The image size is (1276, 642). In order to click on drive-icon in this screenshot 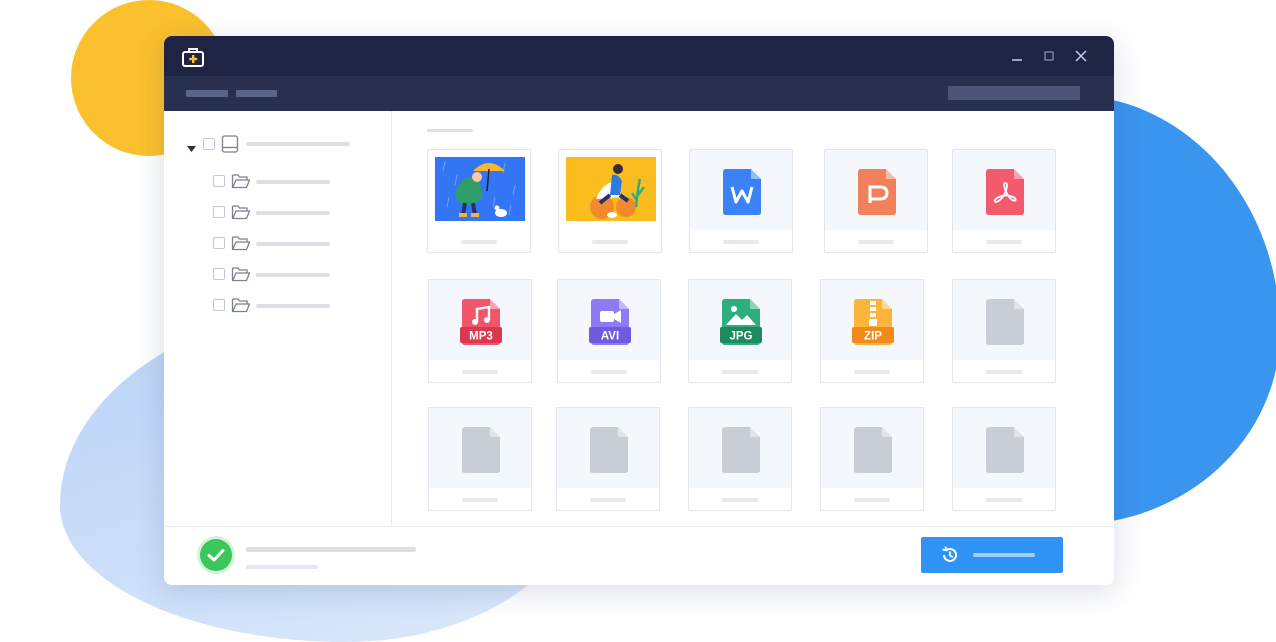, I will do `click(230, 146)`.